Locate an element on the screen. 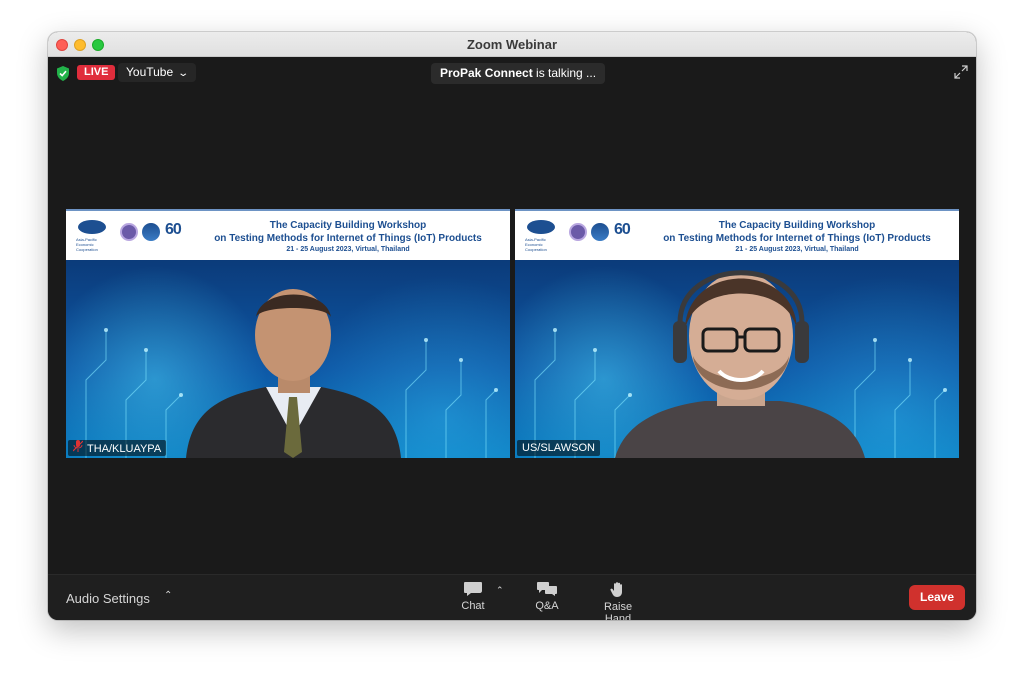 The height and width of the screenshot is (684, 1024). participant-name-tag: US/SLAWSON is located at coordinates (558, 448).